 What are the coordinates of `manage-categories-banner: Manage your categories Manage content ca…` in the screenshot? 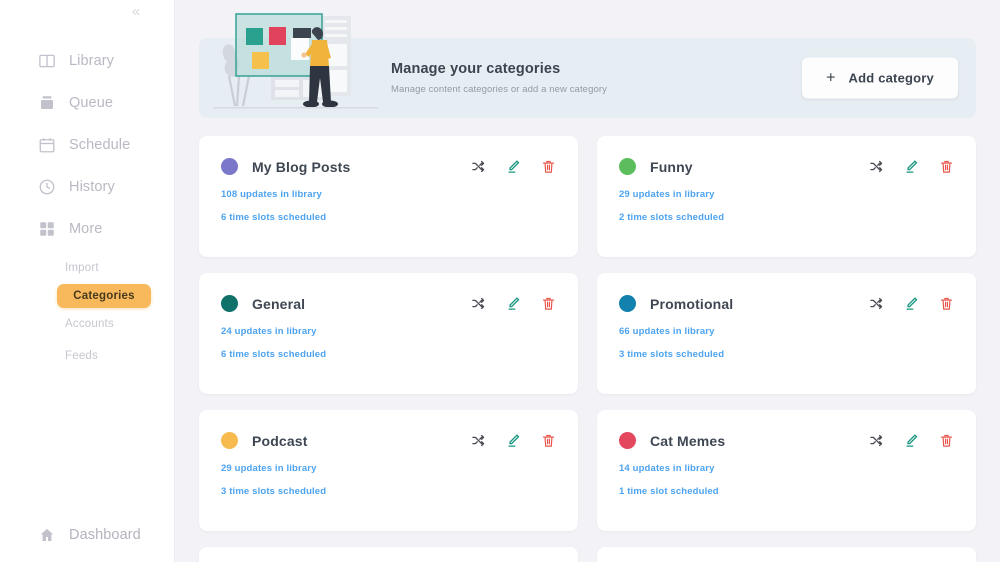 It's located at (587, 65).